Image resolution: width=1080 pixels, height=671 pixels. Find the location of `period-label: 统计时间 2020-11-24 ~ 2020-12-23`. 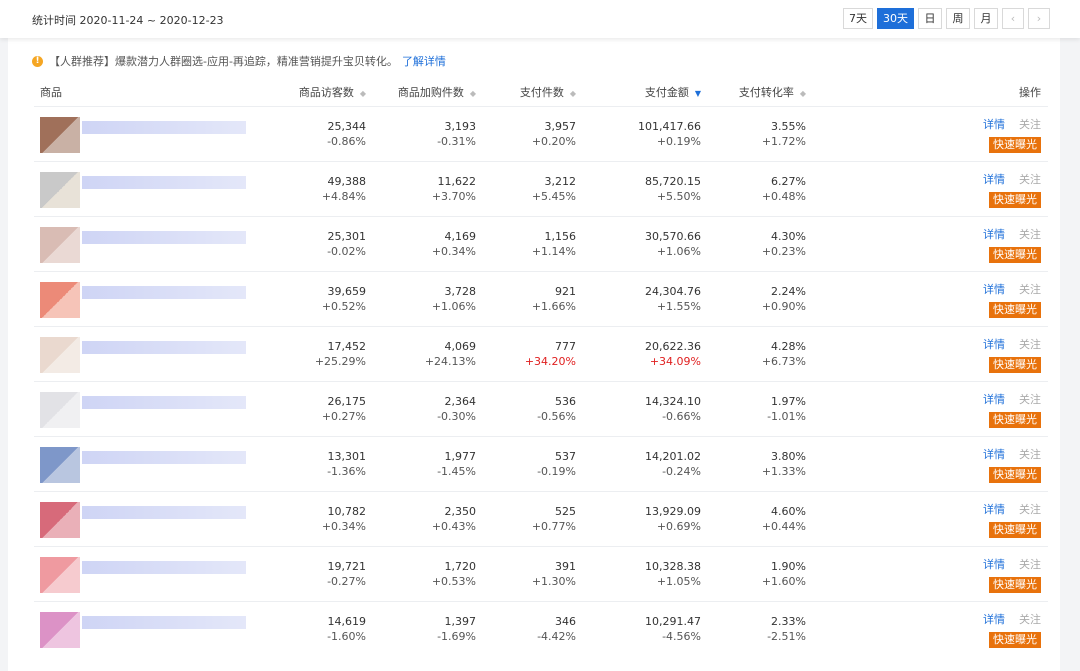

period-label: 统计时间 2020-11-24 ~ 2020-12-23 is located at coordinates (128, 20).